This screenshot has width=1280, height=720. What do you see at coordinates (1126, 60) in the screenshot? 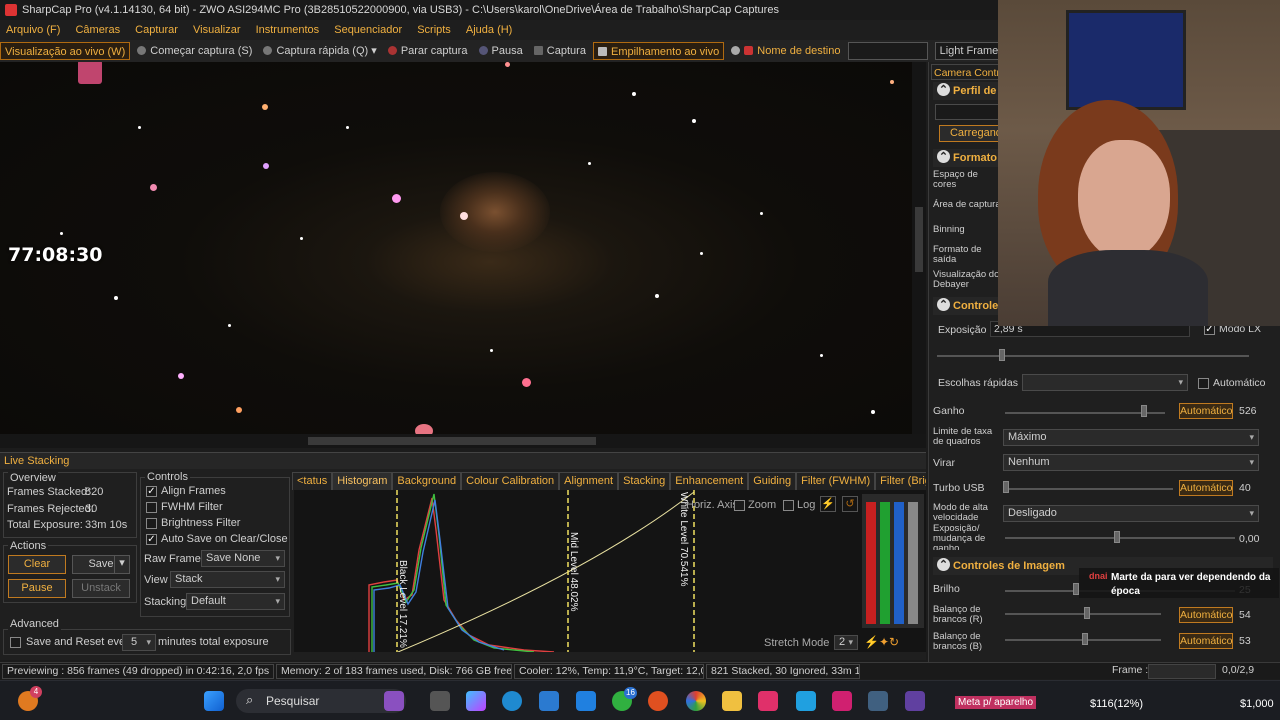
I see `monitor-backdrop` at bounding box center [1126, 60].